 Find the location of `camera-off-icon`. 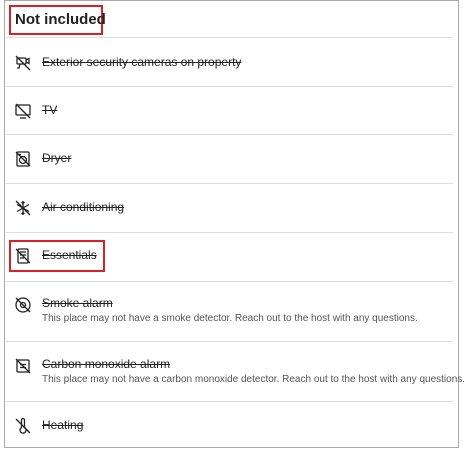

camera-off-icon is located at coordinates (23, 63).